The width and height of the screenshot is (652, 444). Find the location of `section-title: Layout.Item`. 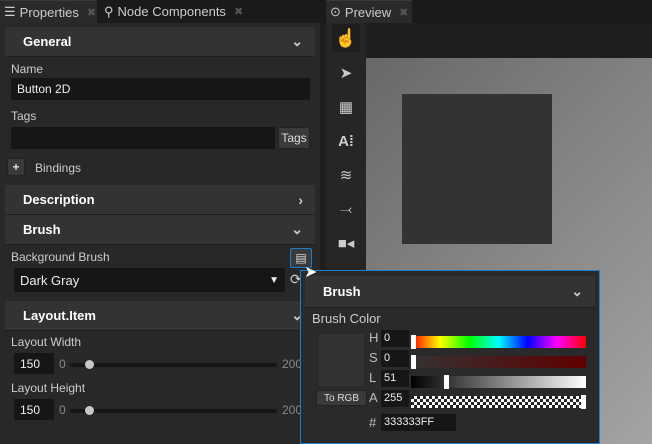

section-title: Layout.Item is located at coordinates (59, 315).